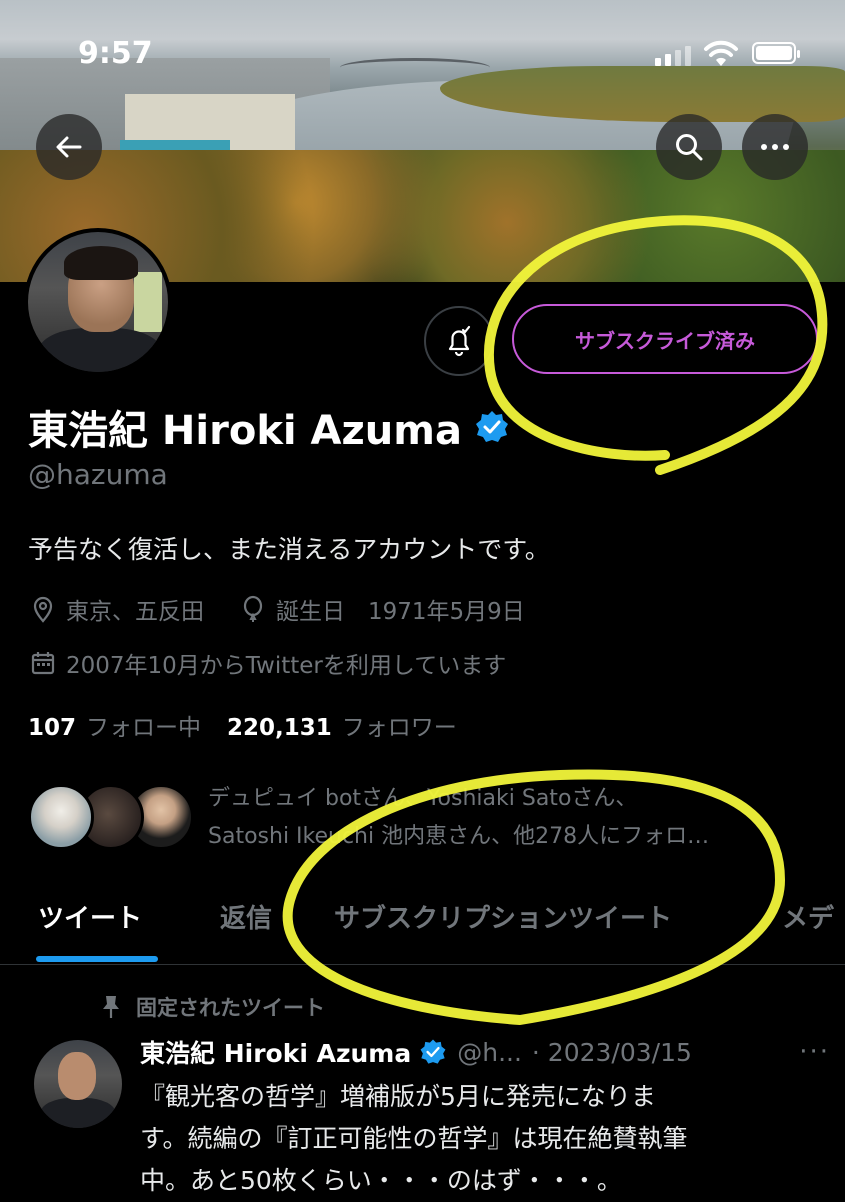  What do you see at coordinates (98, 474) in the screenshot?
I see `profile-handle: @hazuma` at bounding box center [98, 474].